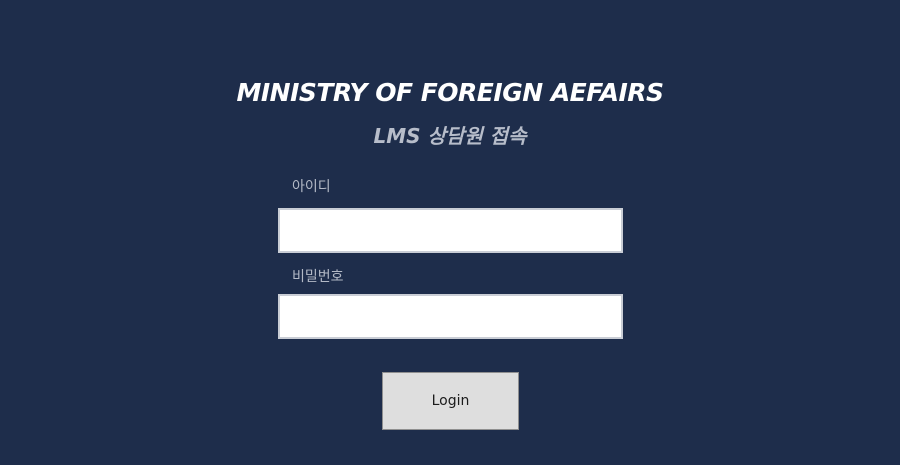 The width and height of the screenshot is (900, 465). I want to click on user-id-input, so click(450, 230).